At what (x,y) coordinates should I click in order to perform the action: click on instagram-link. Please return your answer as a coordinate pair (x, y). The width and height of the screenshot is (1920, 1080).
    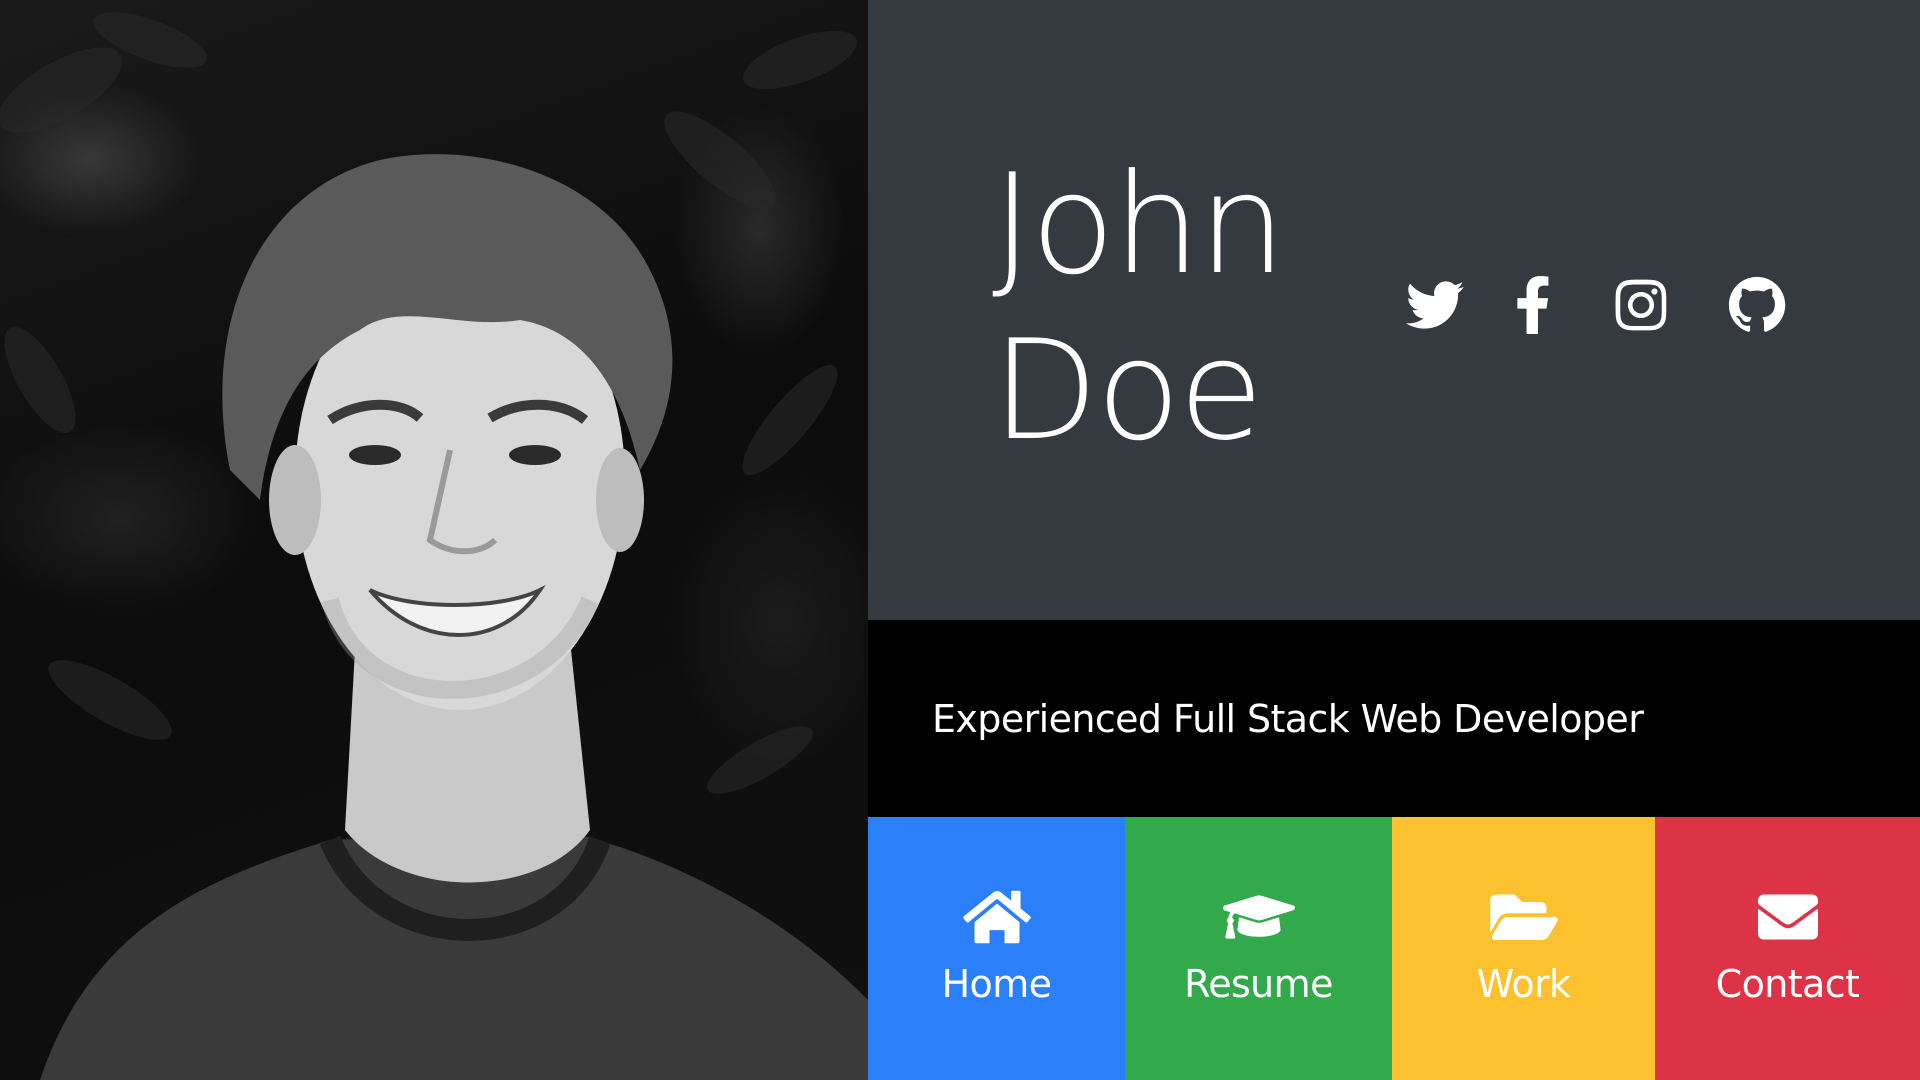
    Looking at the image, I should click on (1641, 305).